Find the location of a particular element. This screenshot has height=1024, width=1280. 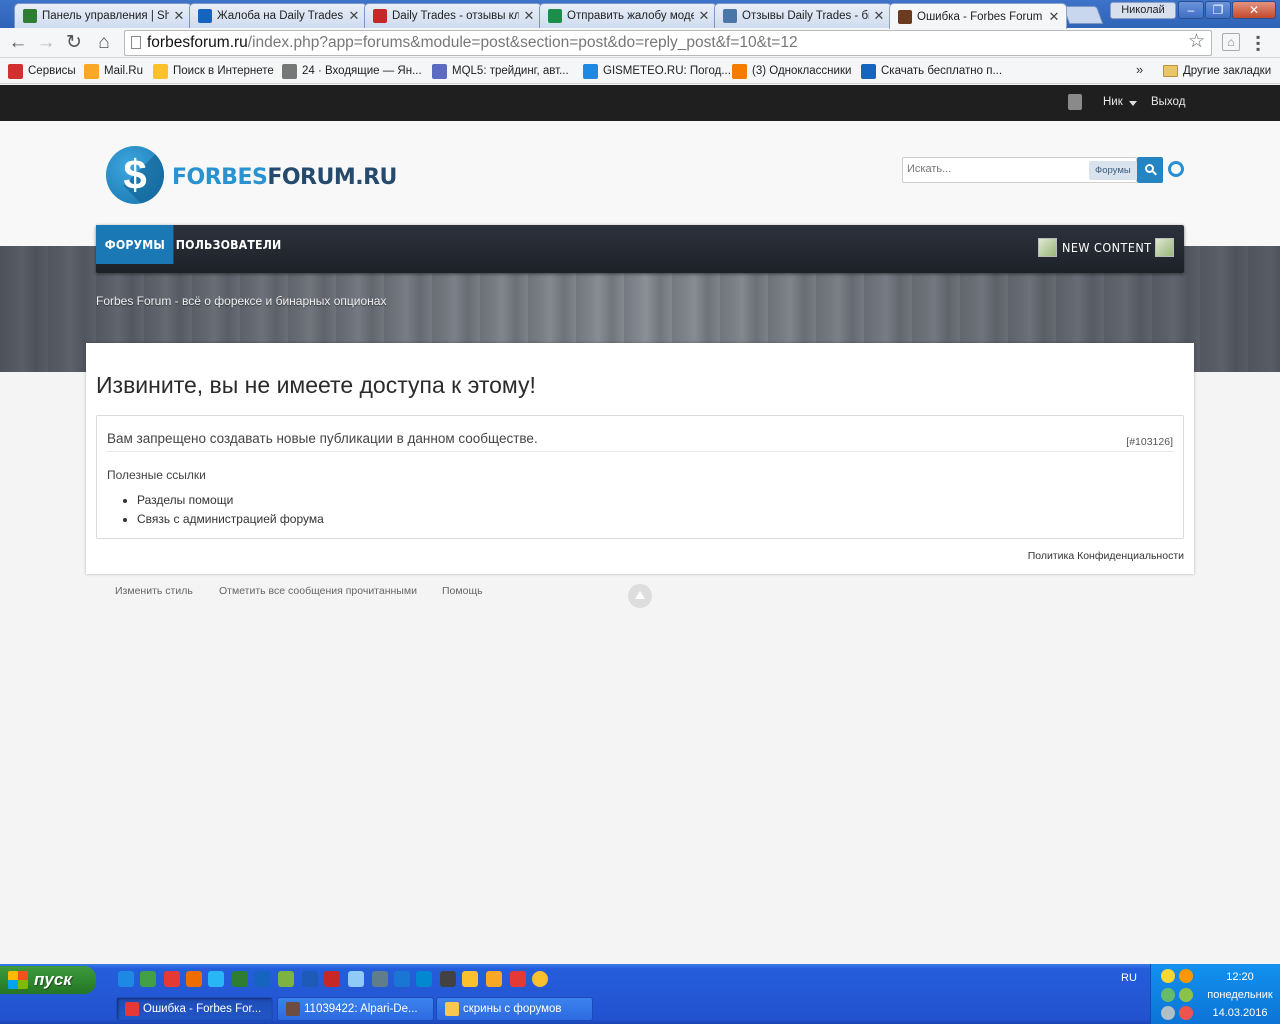

utorrent-icon is located at coordinates (286, 979).